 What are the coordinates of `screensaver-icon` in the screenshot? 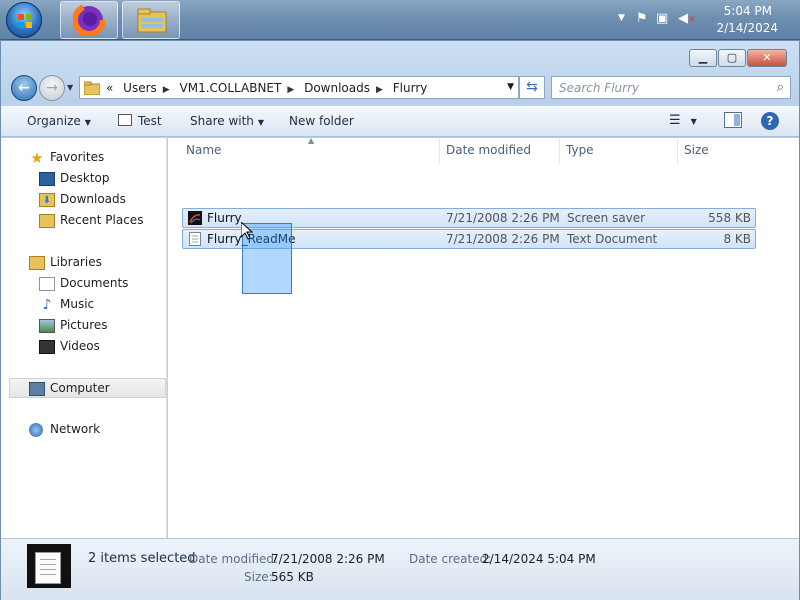 It's located at (195, 218).